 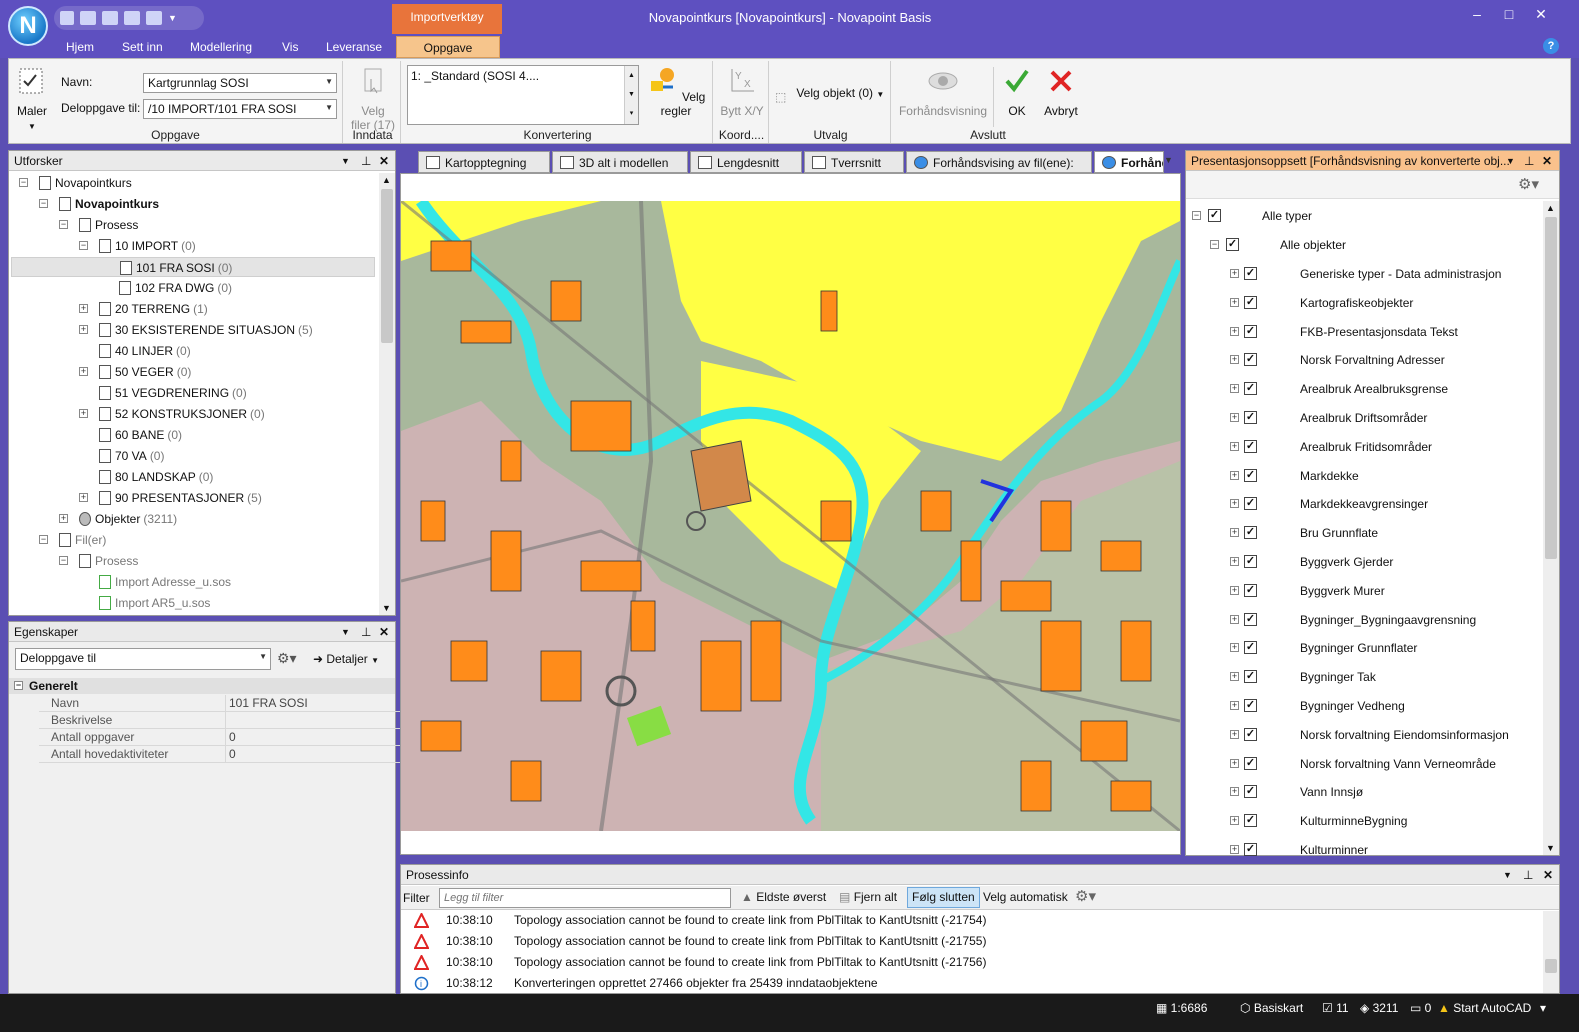 What do you see at coordinates (191, 351) in the screenshot?
I see `tree-item: 40 LINJER (0)` at bounding box center [191, 351].